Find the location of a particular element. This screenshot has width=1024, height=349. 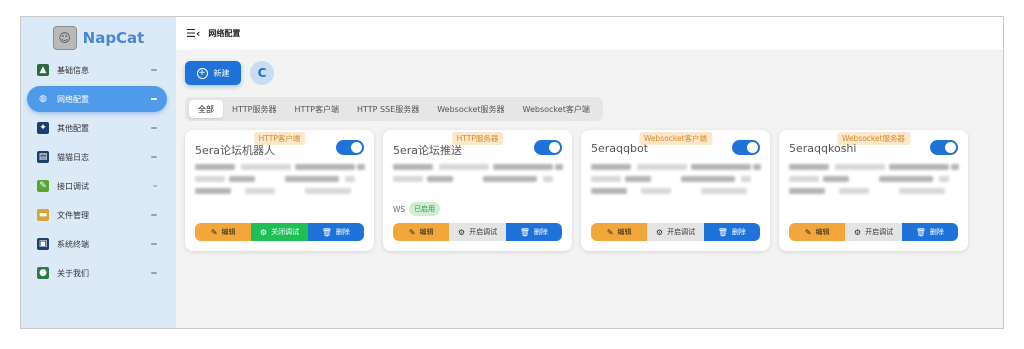

refresh-icon: C is located at coordinates (262, 73).